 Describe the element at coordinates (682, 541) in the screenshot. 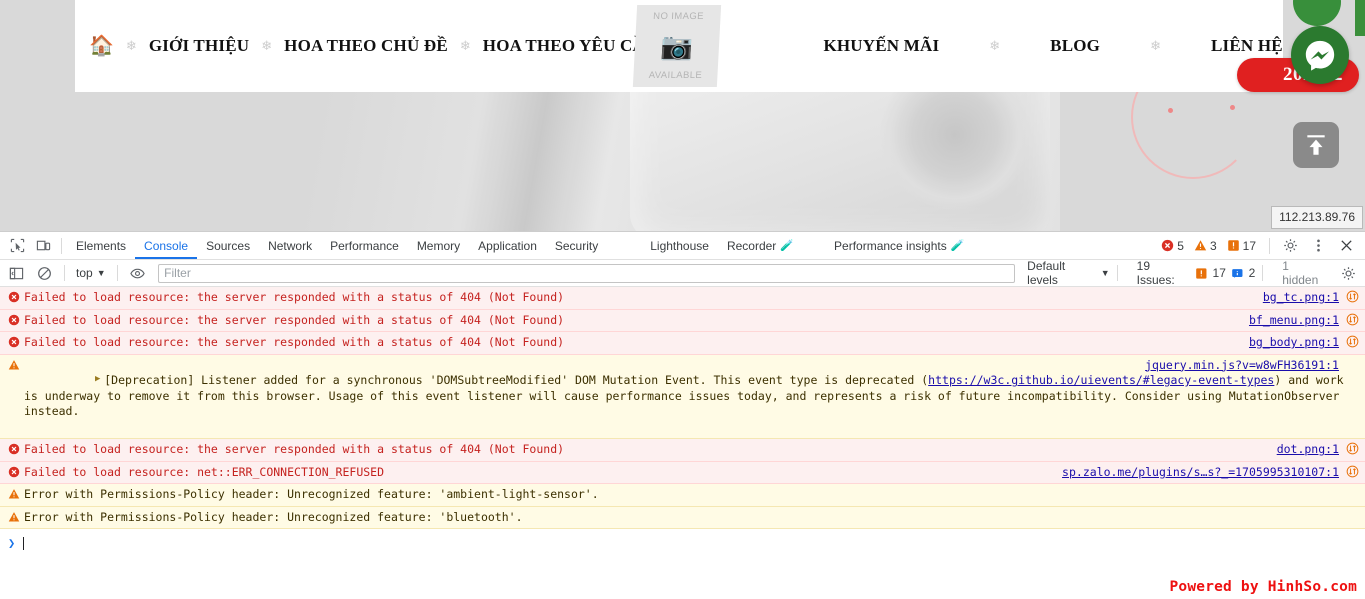

I see `console-prompt: ❯` at that location.